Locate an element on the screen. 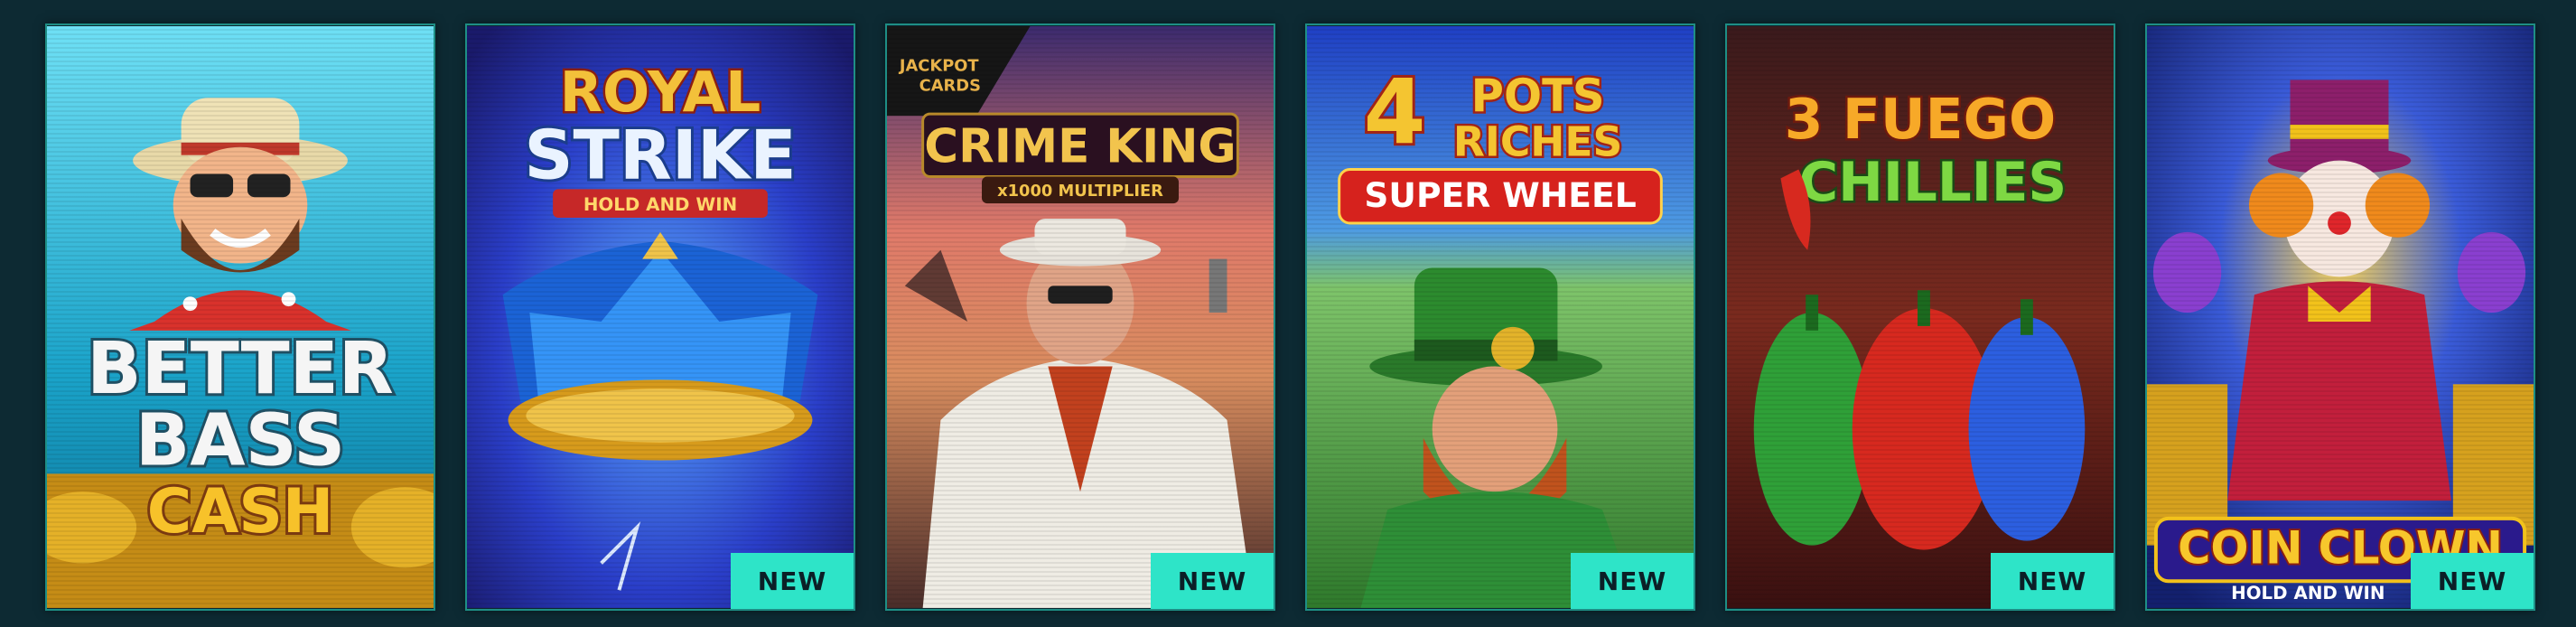 The height and width of the screenshot is (627, 2576). game-title: BETTER BASS CASH is located at coordinates (241, 436).